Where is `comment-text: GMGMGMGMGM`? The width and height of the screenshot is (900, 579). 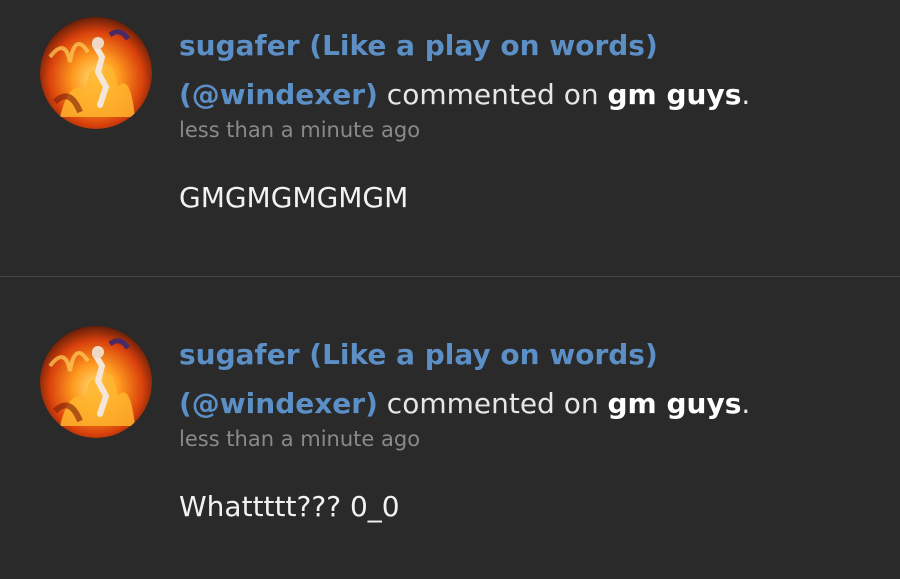
comment-text: GMGMGMGMGM is located at coordinates (294, 197).